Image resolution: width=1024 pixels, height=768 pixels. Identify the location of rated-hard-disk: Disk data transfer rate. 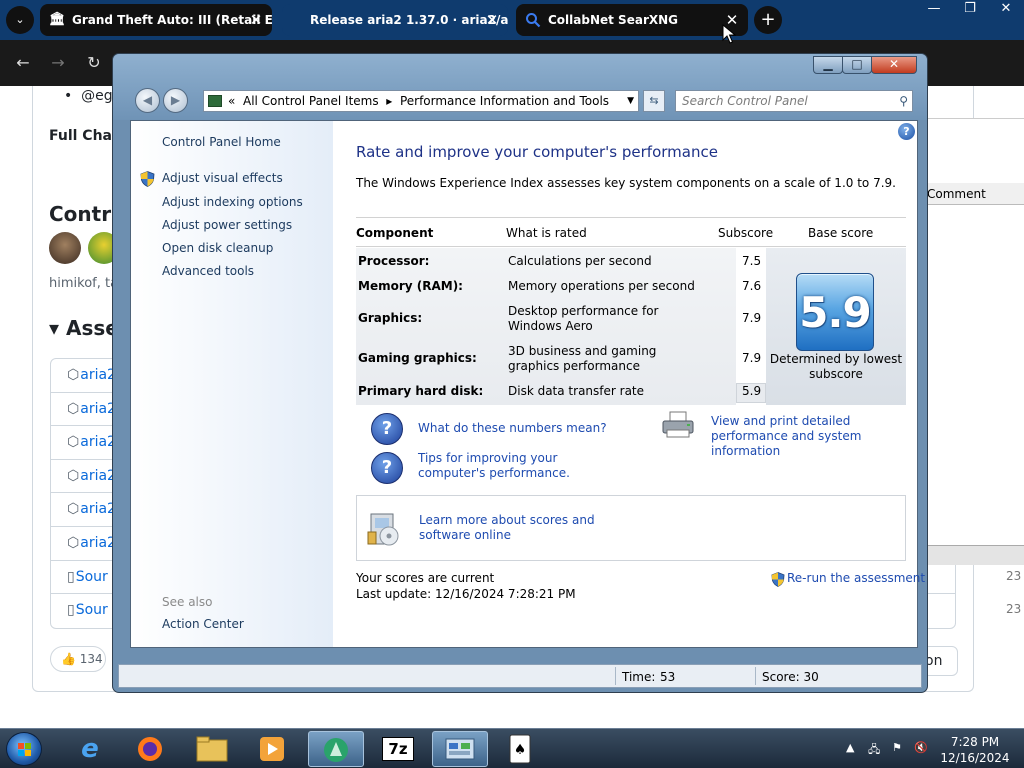
(576, 391).